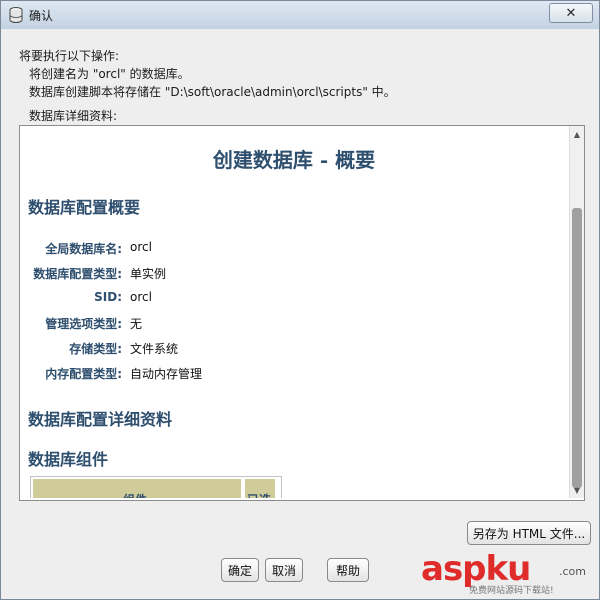 The width and height of the screenshot is (600, 600). What do you see at coordinates (141, 247) in the screenshot?
I see `field-value-global-db-name: orcl` at bounding box center [141, 247].